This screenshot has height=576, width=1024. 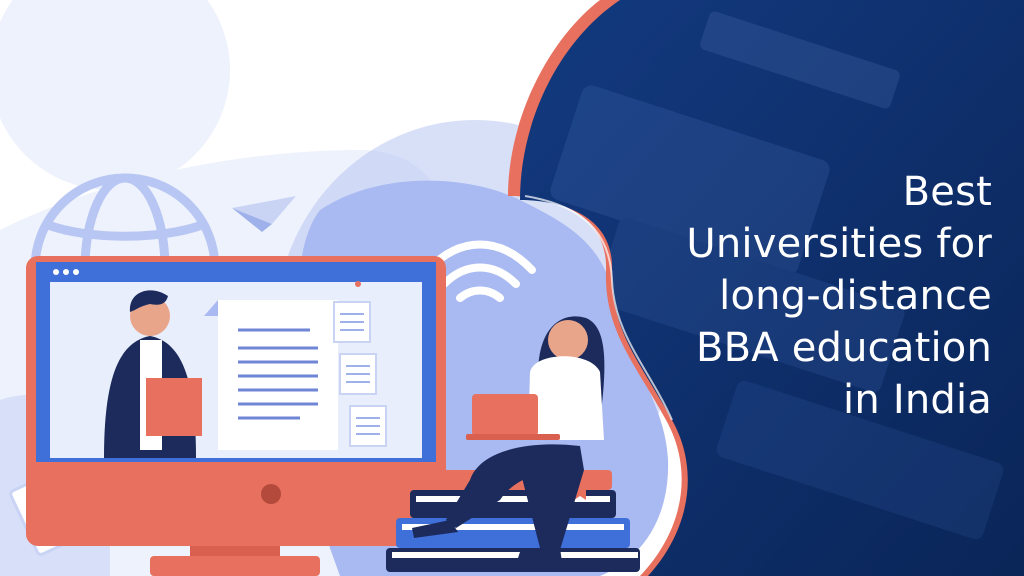 What do you see at coordinates (843, 348) in the screenshot?
I see `headline-line-4: BBA education` at bounding box center [843, 348].